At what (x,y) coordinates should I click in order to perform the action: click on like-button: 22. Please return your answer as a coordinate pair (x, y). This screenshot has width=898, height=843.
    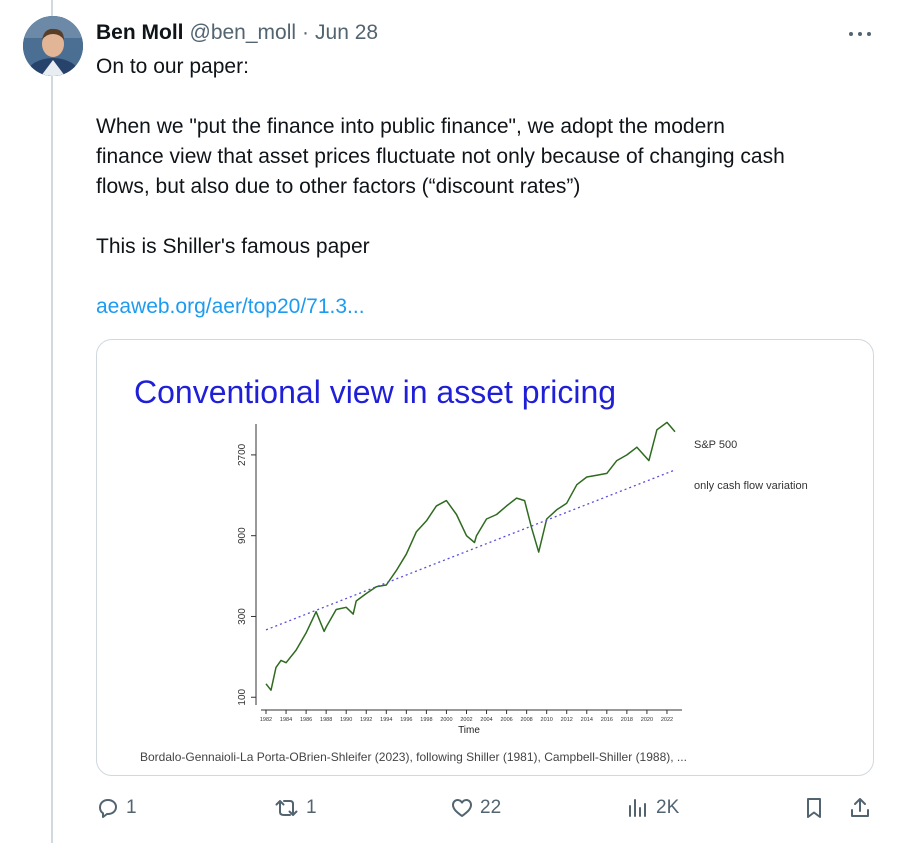
    Looking at the image, I should click on (475, 808).